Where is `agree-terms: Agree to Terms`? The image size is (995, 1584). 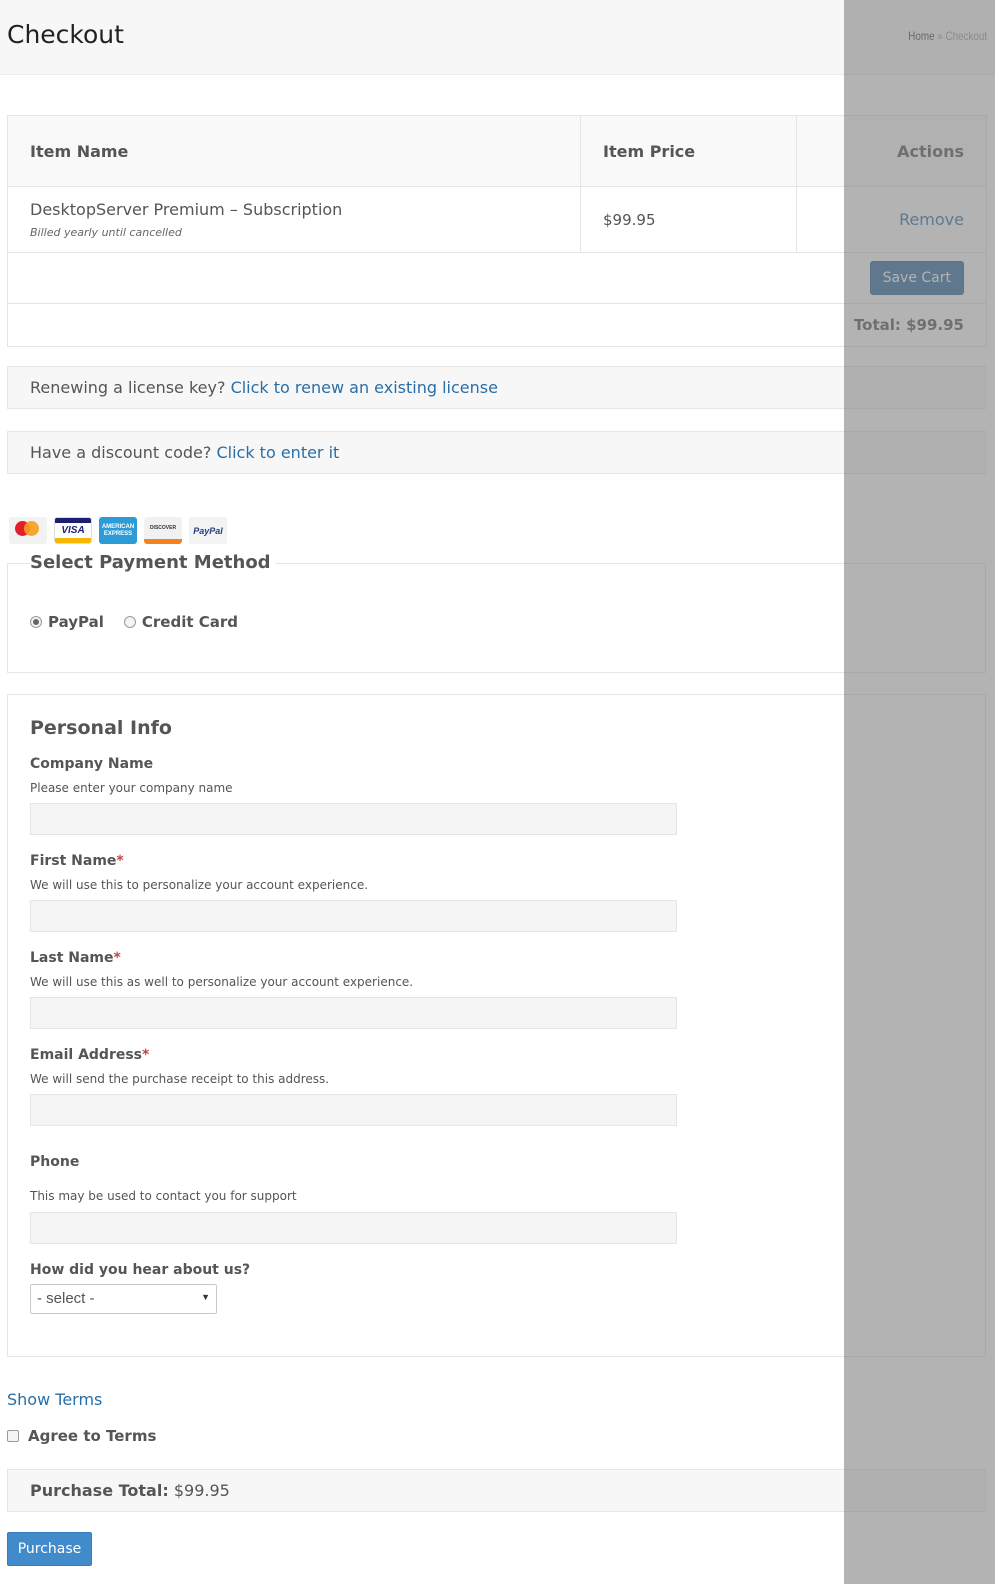 agree-terms: Agree to Terms is located at coordinates (81, 1436).